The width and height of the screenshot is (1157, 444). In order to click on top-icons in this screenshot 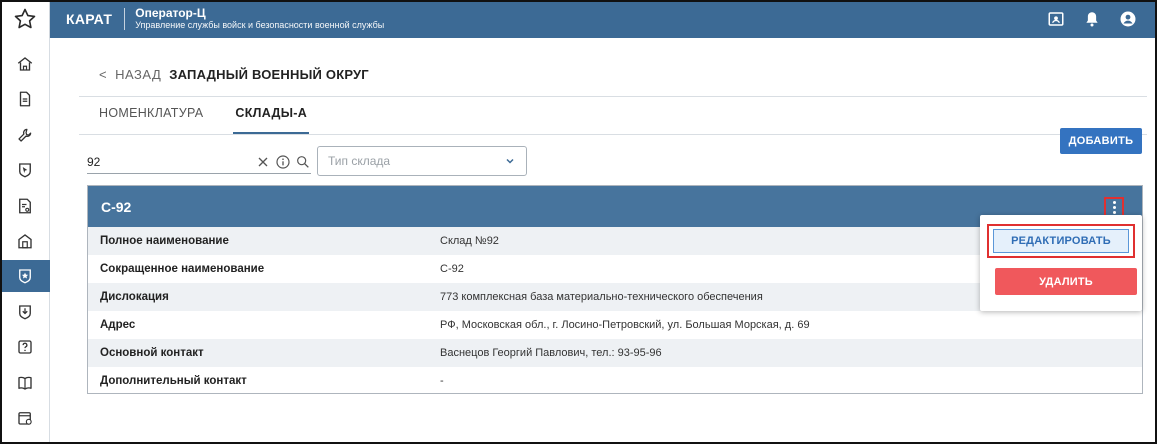, I will do `click(1092, 19)`.